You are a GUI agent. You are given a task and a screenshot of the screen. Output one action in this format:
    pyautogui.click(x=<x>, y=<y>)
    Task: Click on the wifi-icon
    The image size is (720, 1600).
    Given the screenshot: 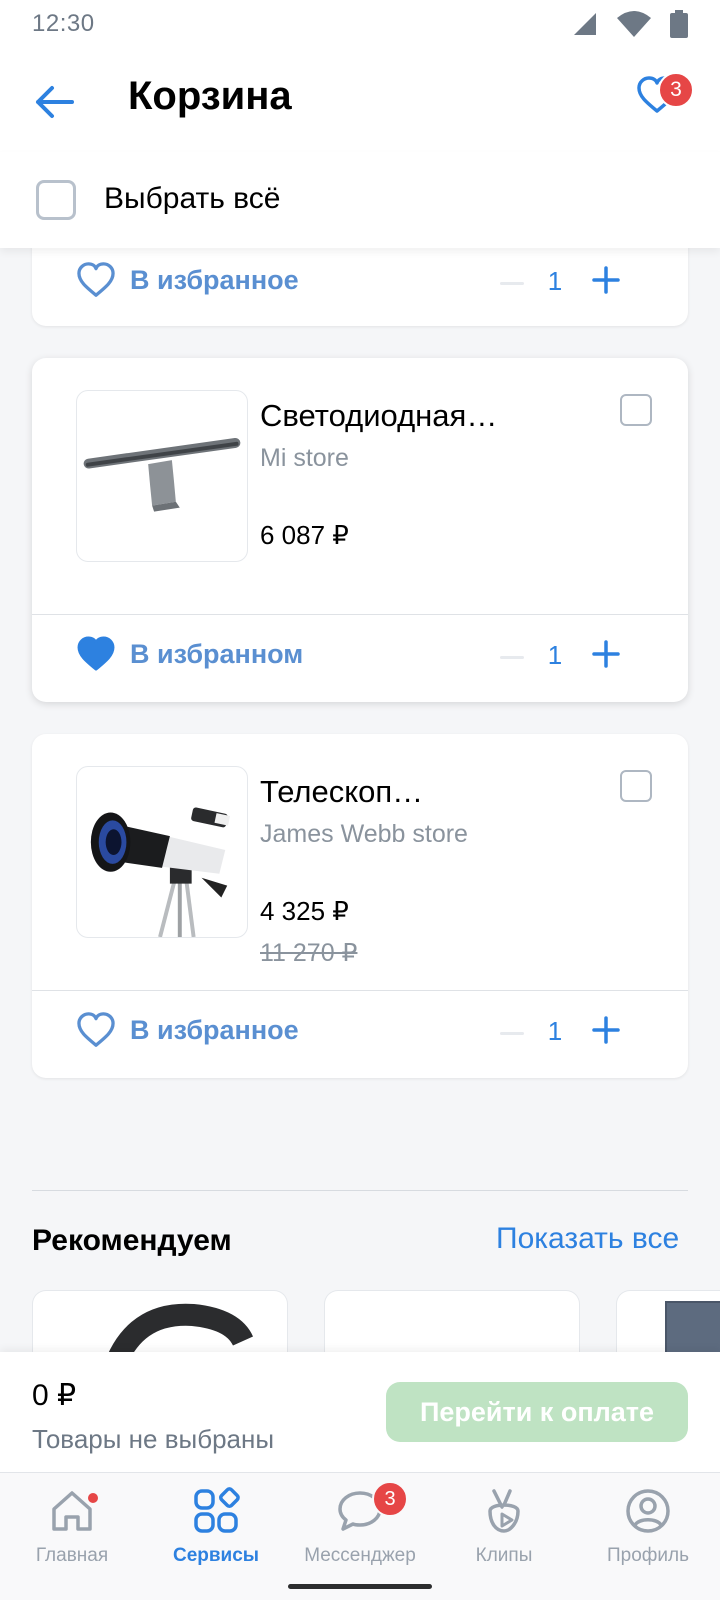 What is the action you would take?
    pyautogui.click(x=634, y=24)
    